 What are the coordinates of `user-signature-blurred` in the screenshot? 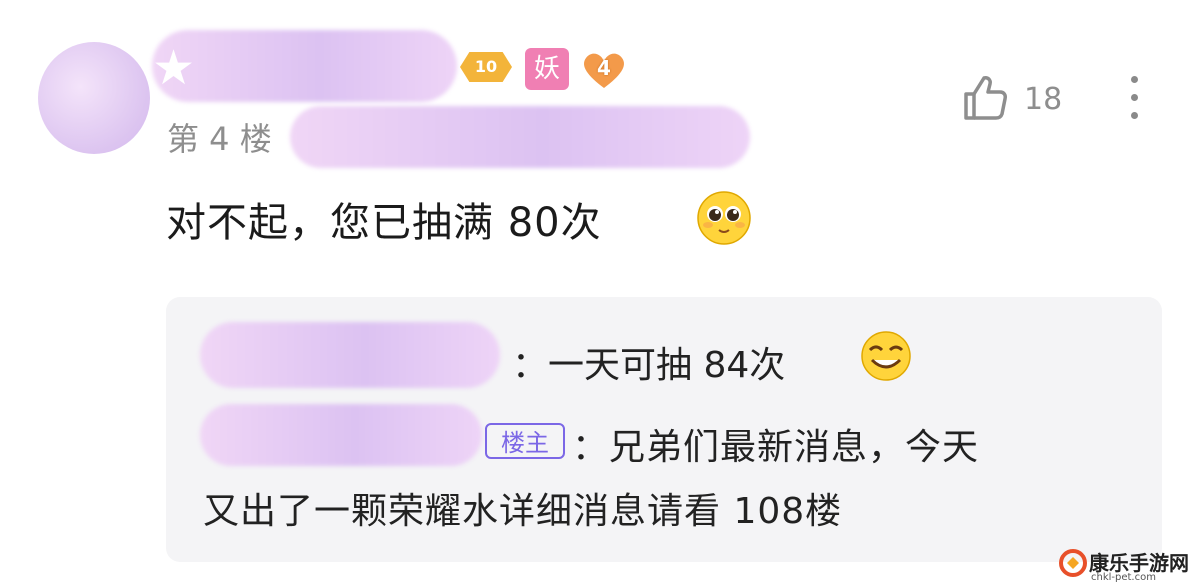 It's located at (520, 137).